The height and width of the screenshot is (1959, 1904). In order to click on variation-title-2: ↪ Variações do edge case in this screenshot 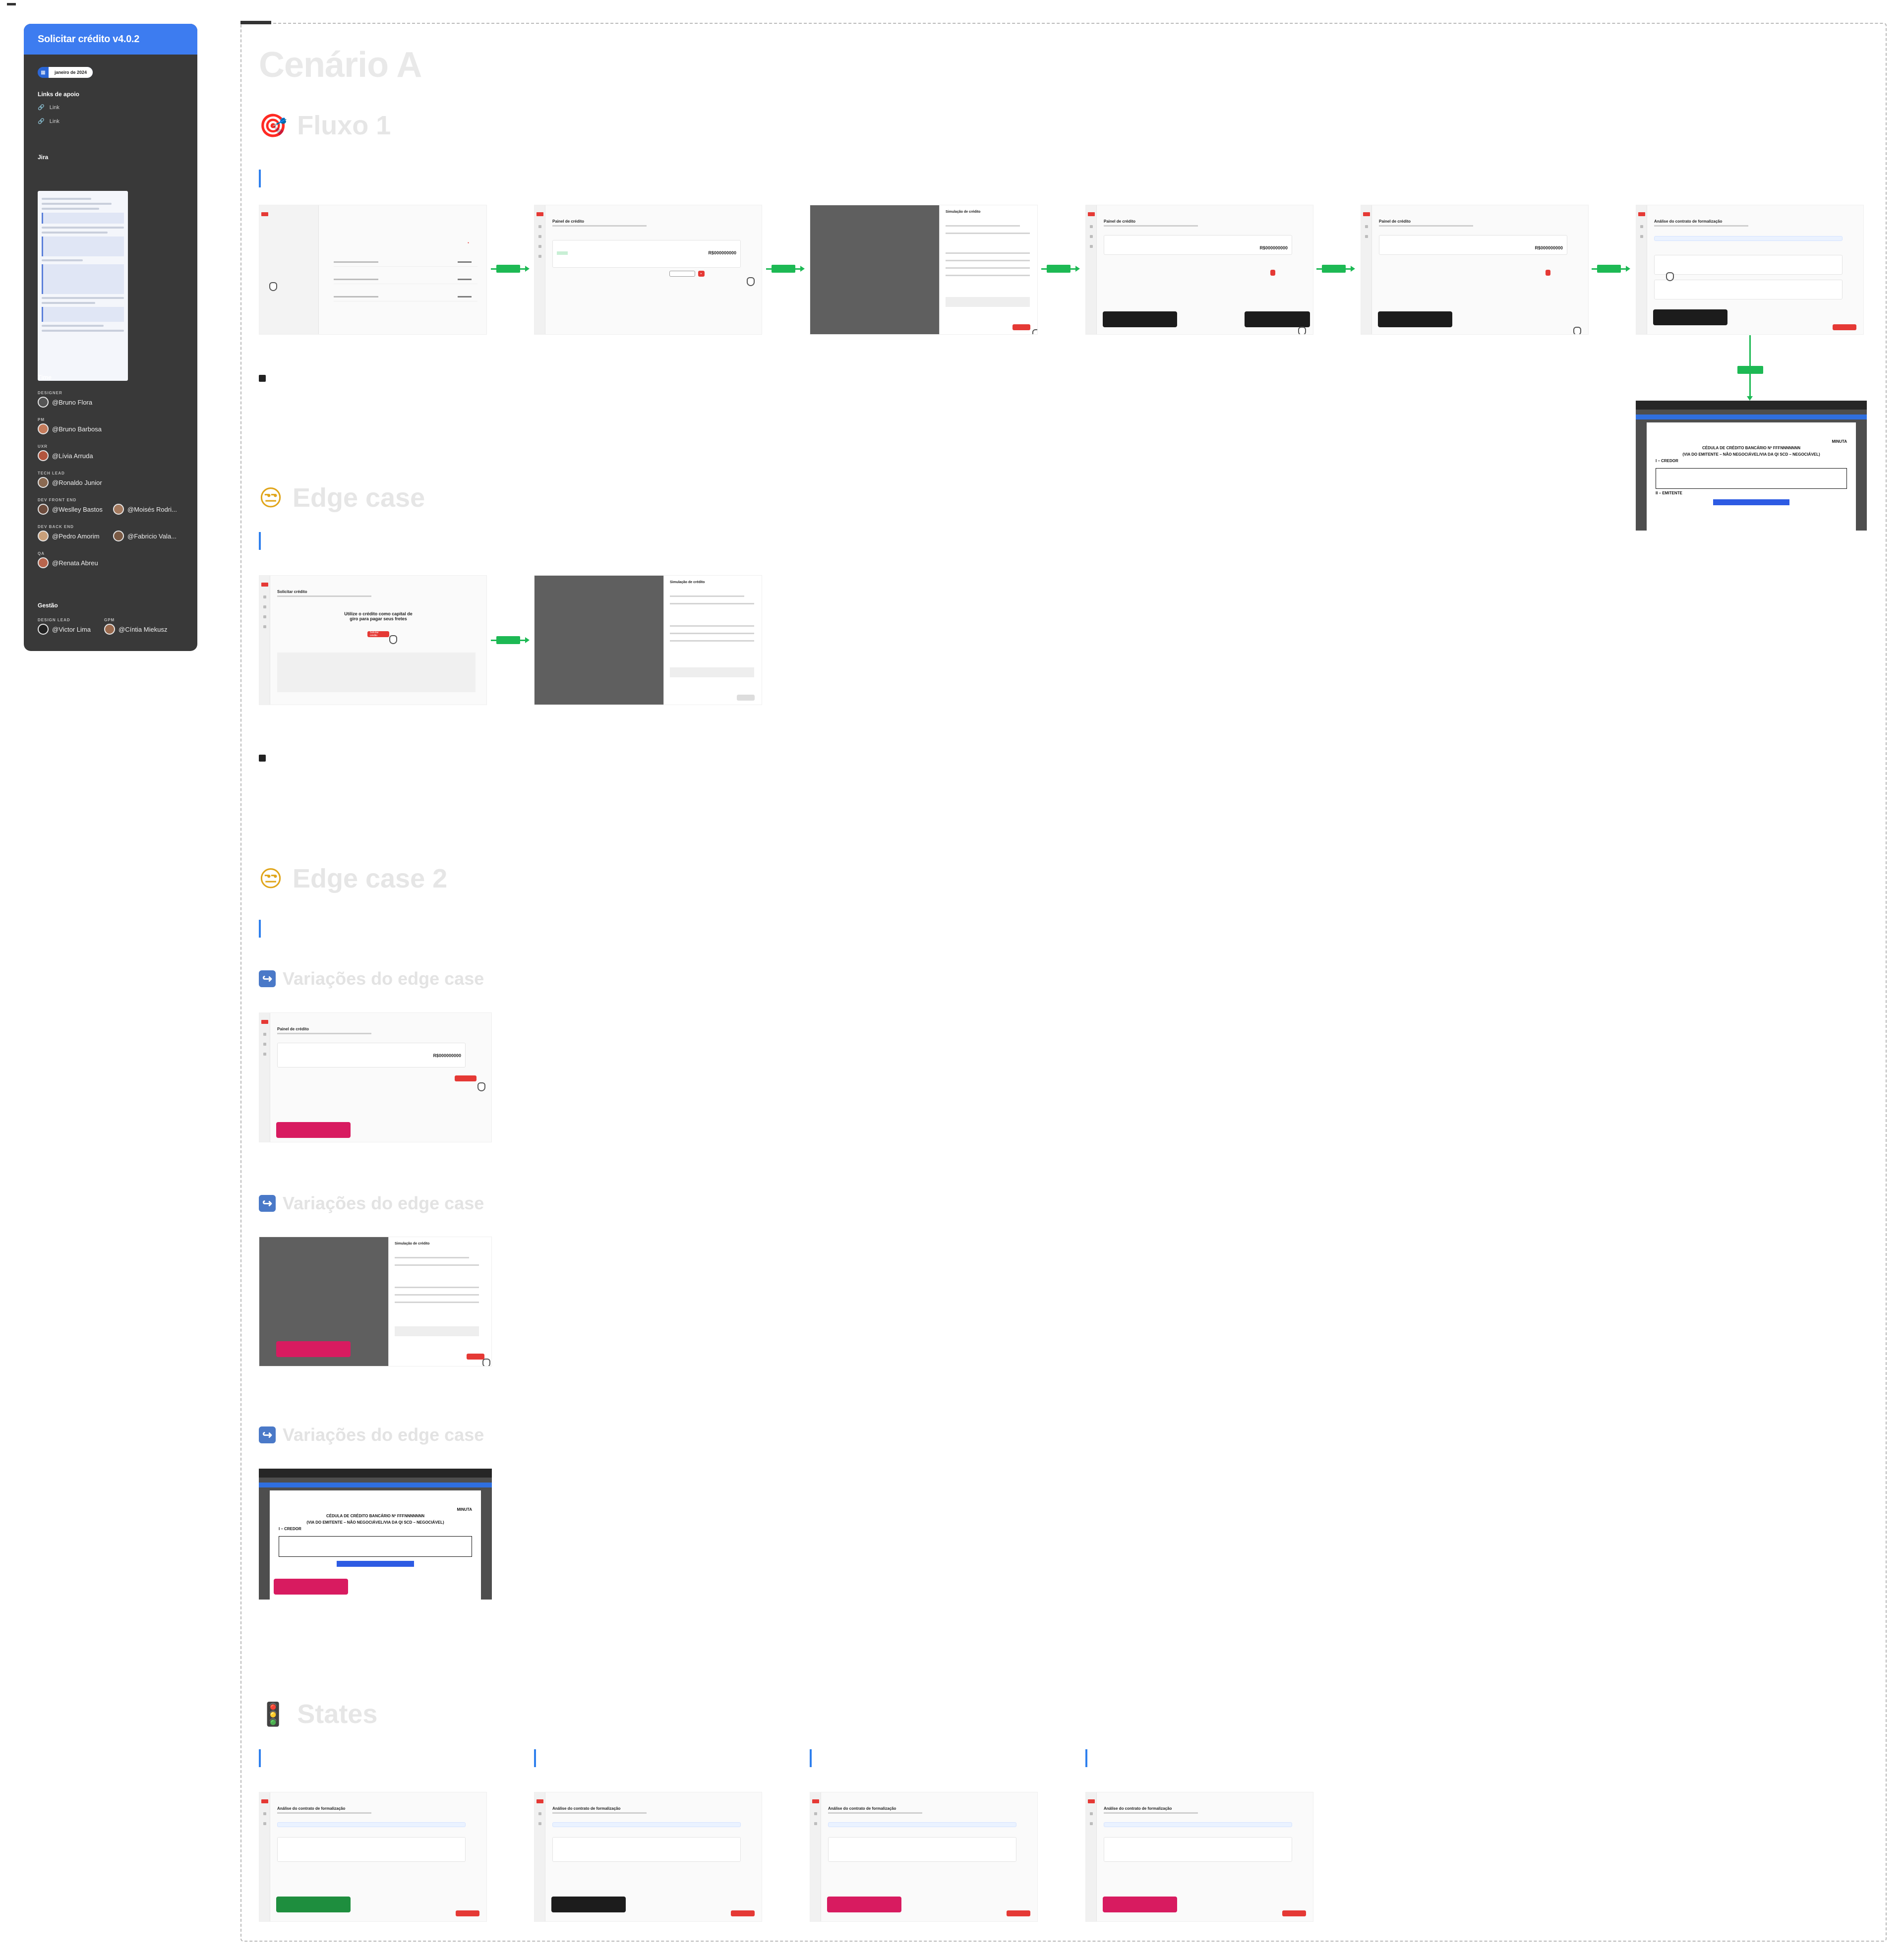, I will do `click(371, 1203)`.